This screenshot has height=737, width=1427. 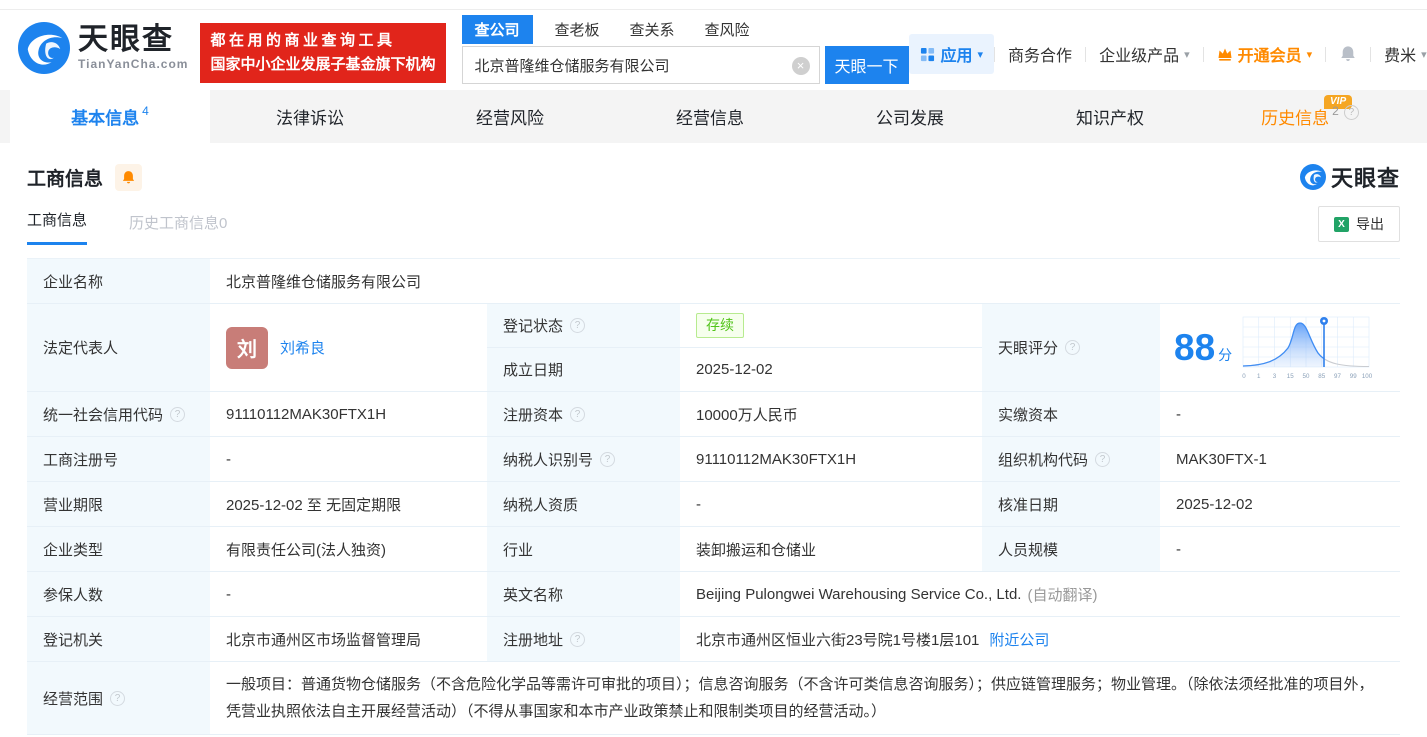 I want to click on tab-history-info-count: 2, so click(x=1335, y=110).